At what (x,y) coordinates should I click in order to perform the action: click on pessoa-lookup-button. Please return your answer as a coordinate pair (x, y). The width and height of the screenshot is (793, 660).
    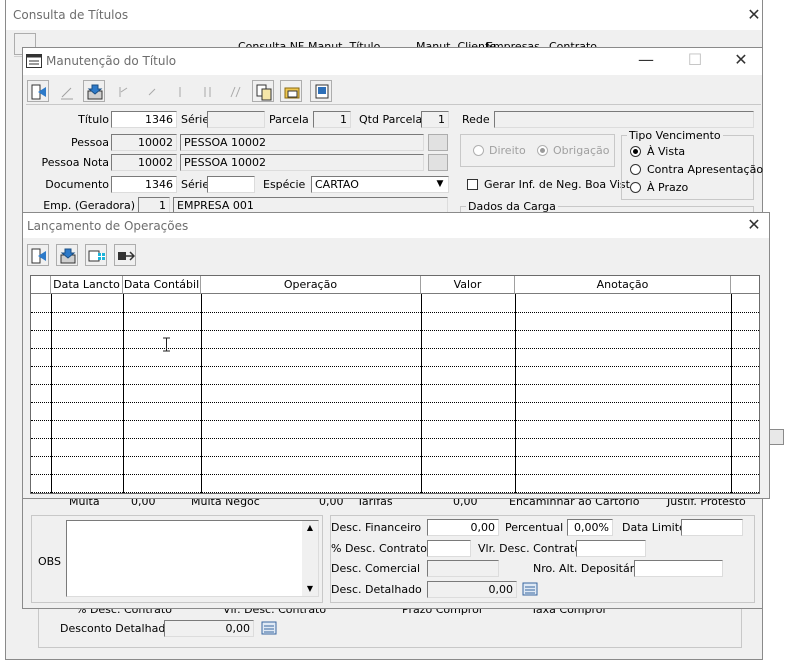
    Looking at the image, I should click on (438, 142).